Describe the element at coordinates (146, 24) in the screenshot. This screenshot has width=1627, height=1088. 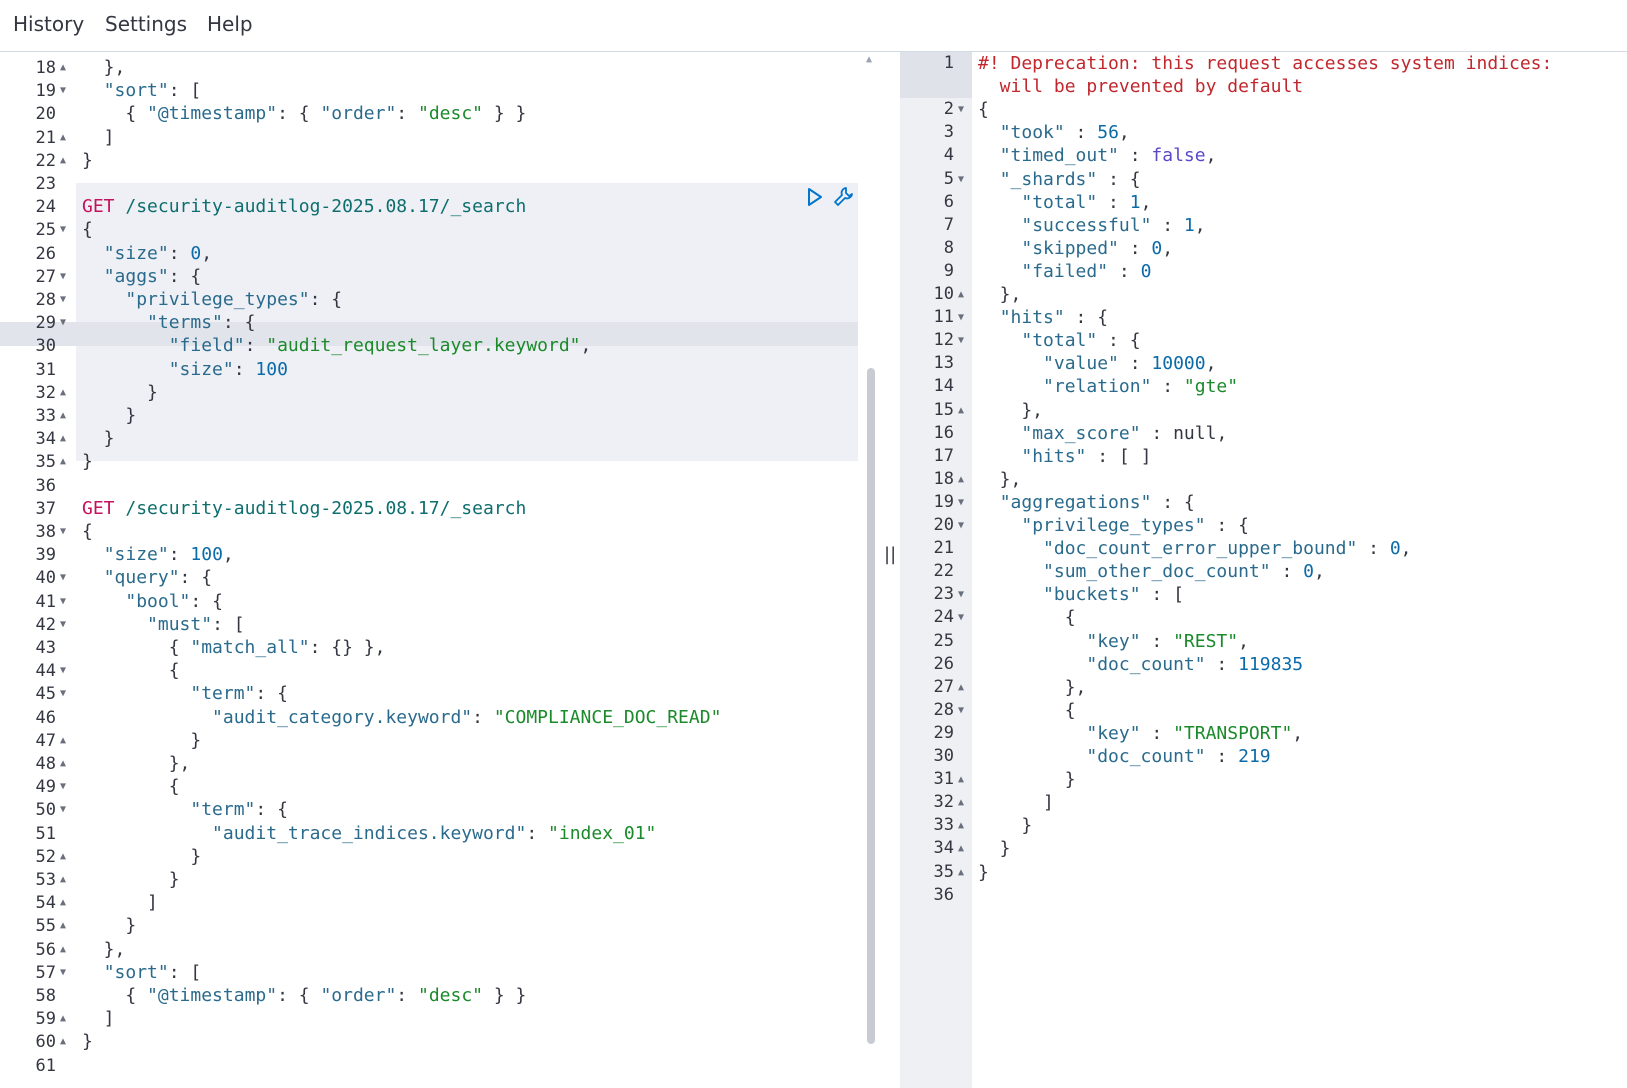
I see `menu-settings: Settings` at that location.